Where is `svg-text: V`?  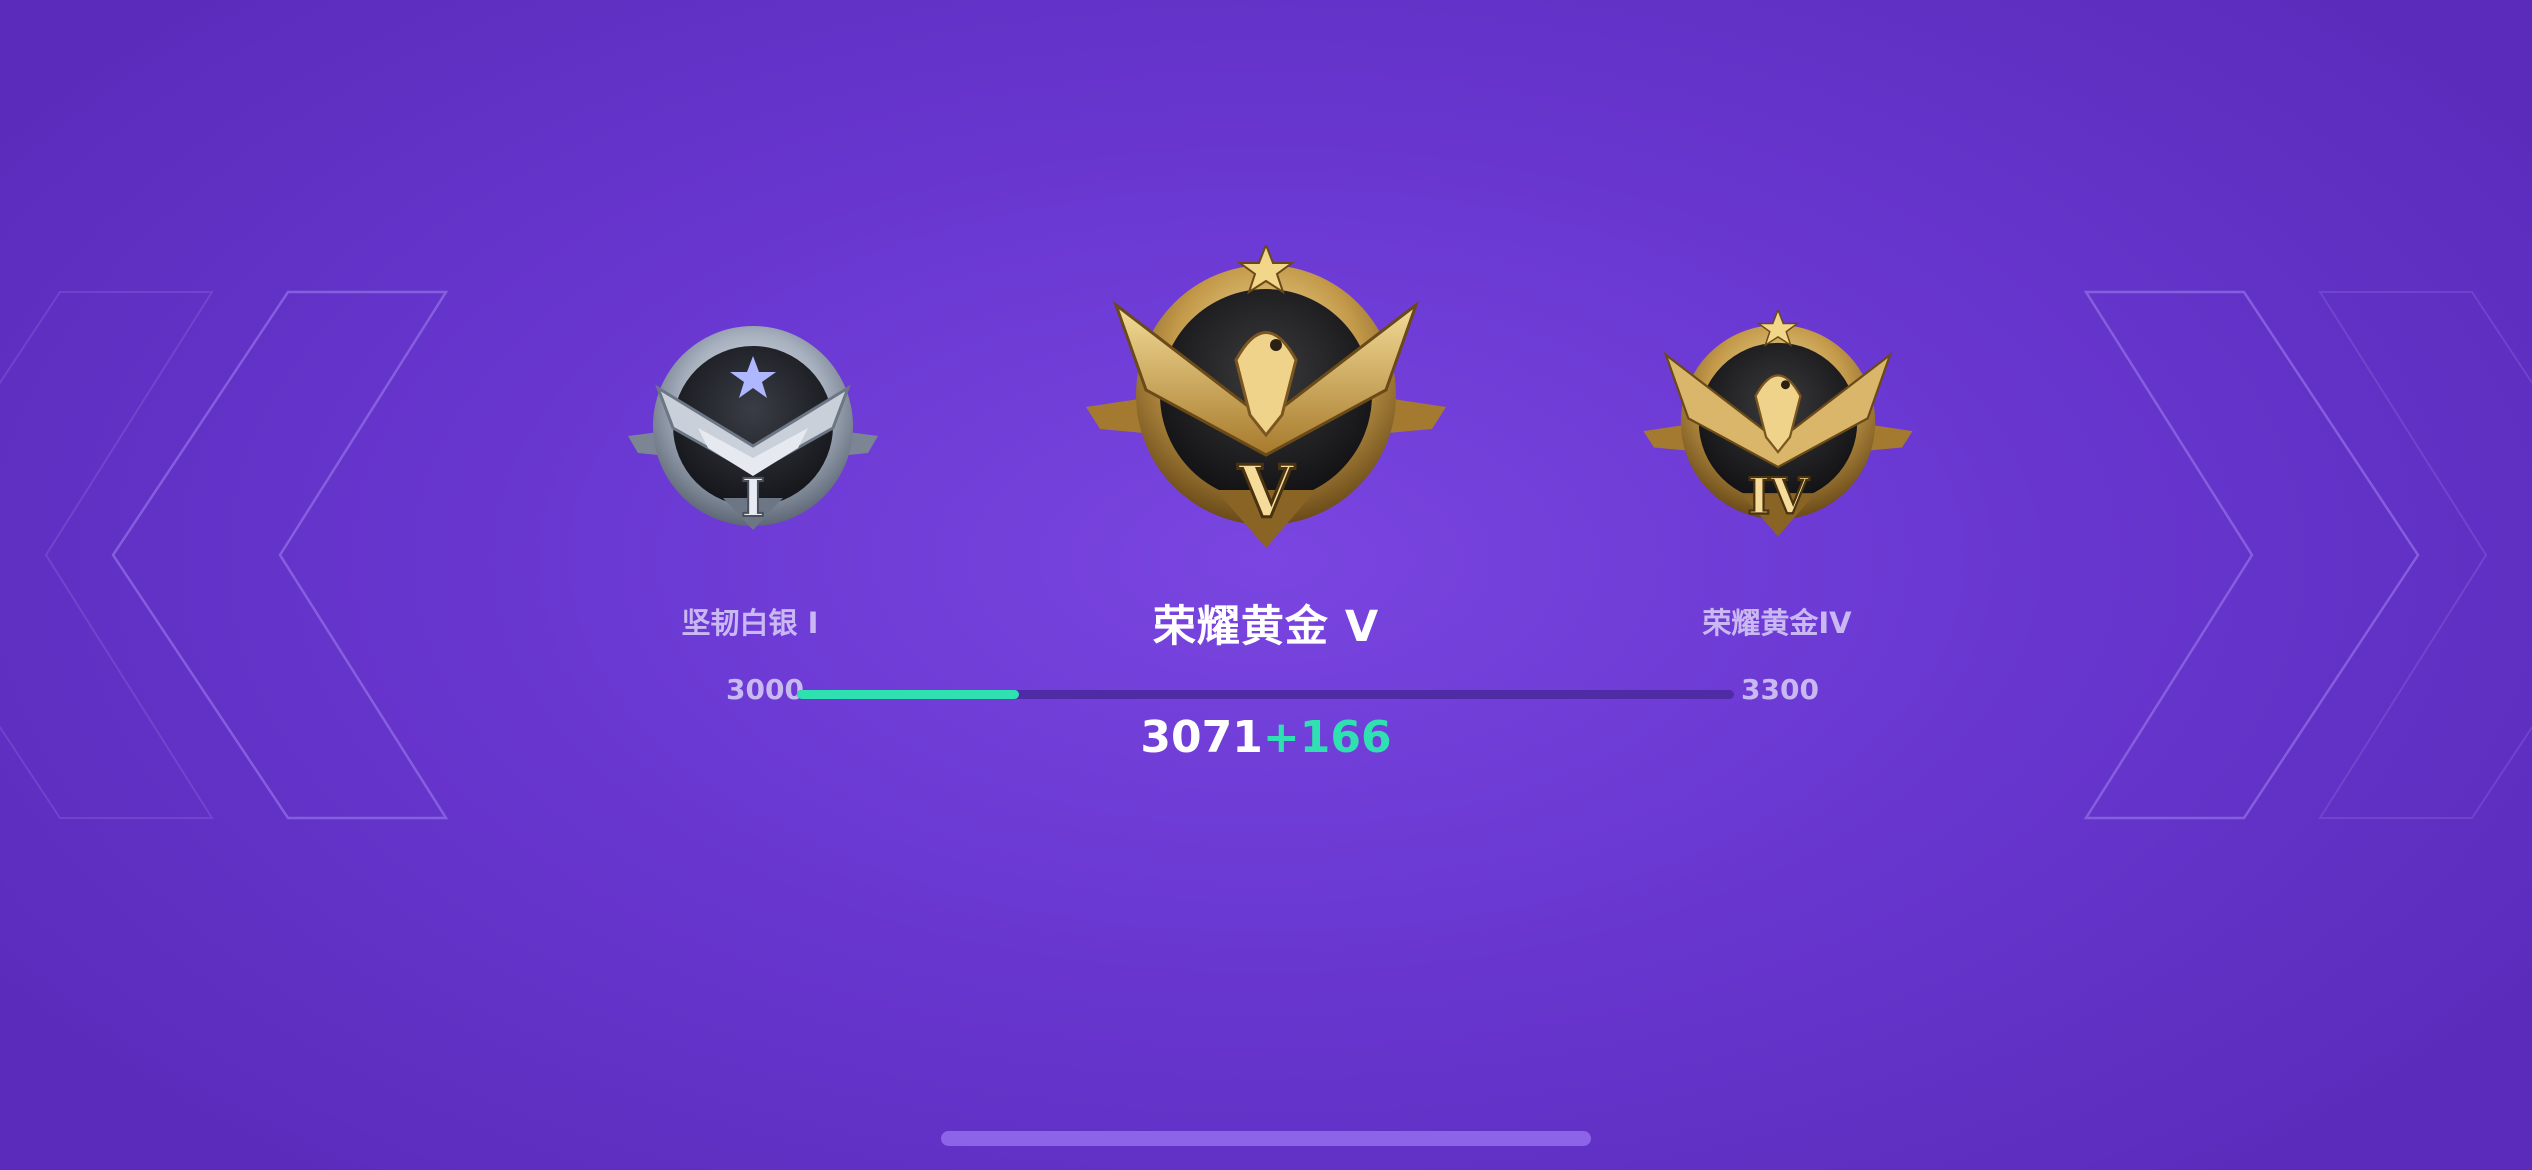
svg-text: V is located at coordinates (1266, 491).